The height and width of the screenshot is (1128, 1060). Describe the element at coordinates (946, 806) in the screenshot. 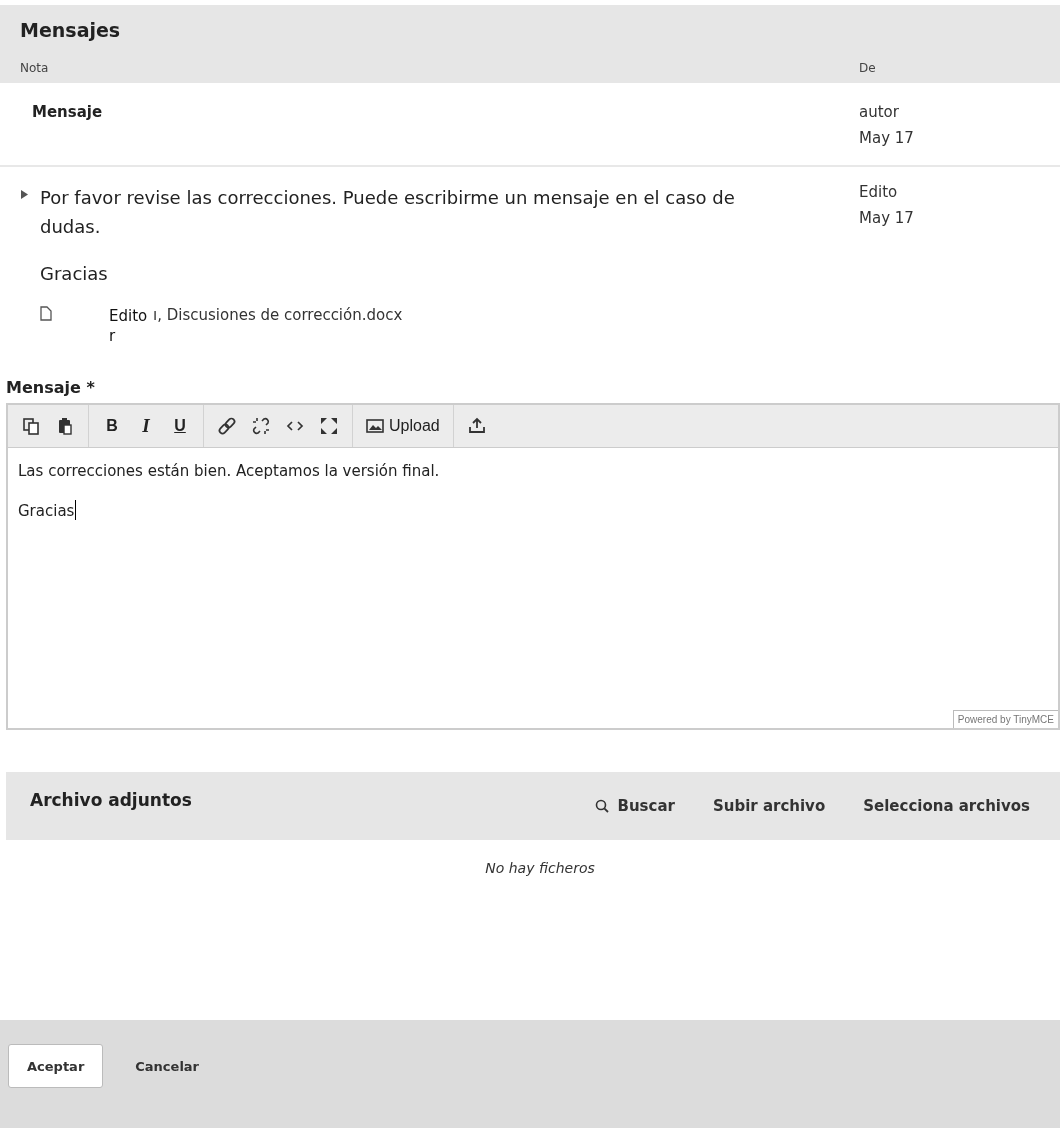

I see `action-link: Selecciona archivos` at that location.